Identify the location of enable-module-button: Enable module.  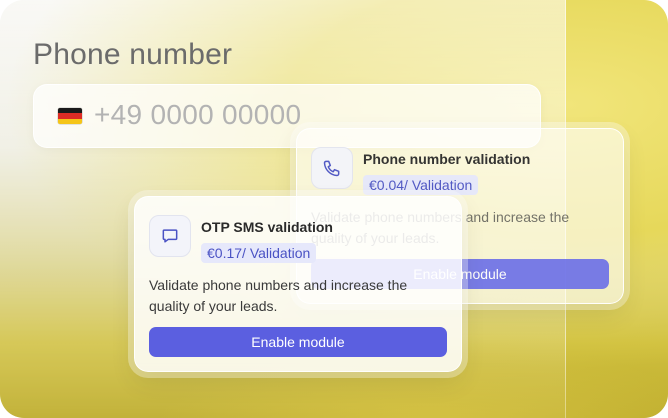
(298, 342).